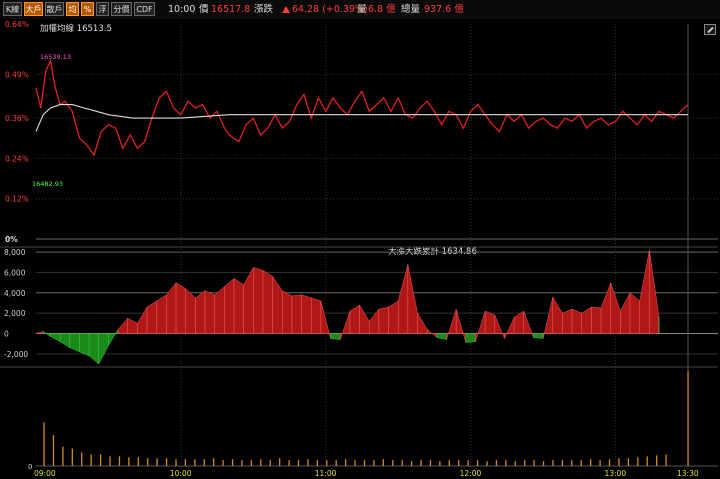 The width and height of the screenshot is (720, 479). Describe the element at coordinates (15, 293) in the screenshot. I see `sub-y-tick-label: 4,000` at that location.